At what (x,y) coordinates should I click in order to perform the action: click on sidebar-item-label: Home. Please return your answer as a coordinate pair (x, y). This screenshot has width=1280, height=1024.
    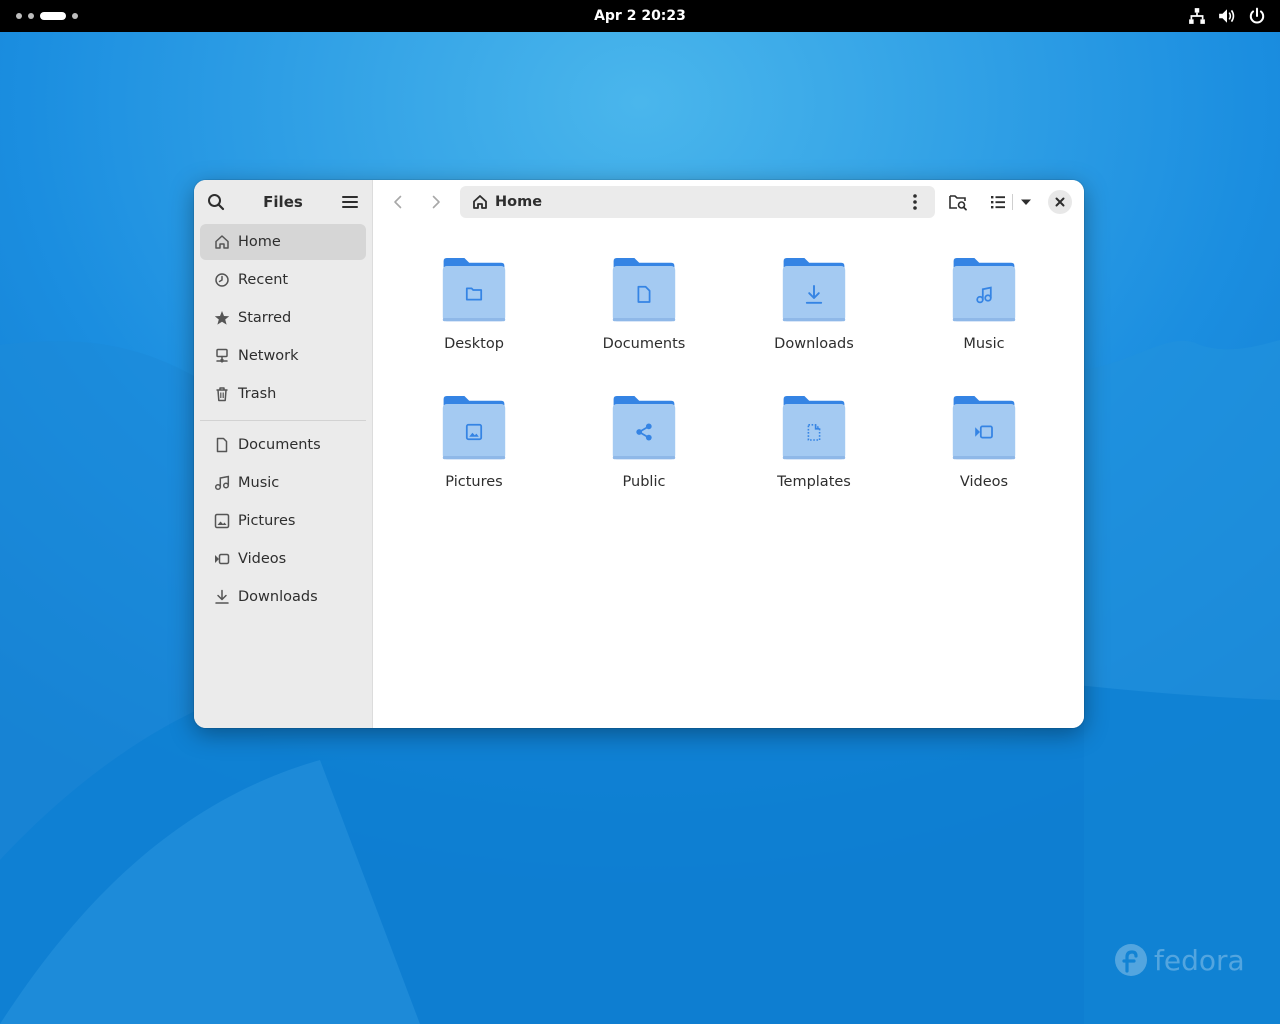
    Looking at the image, I should click on (259, 242).